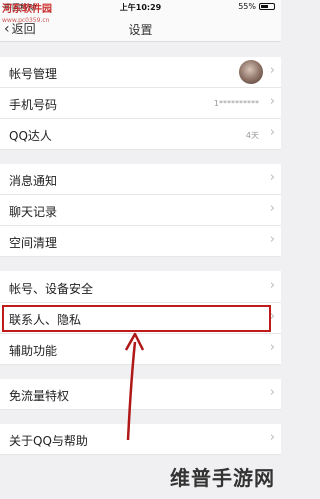 The image size is (320, 499). What do you see at coordinates (252, 135) in the screenshot?
I see `qq-expert-value: 4天` at bounding box center [252, 135].